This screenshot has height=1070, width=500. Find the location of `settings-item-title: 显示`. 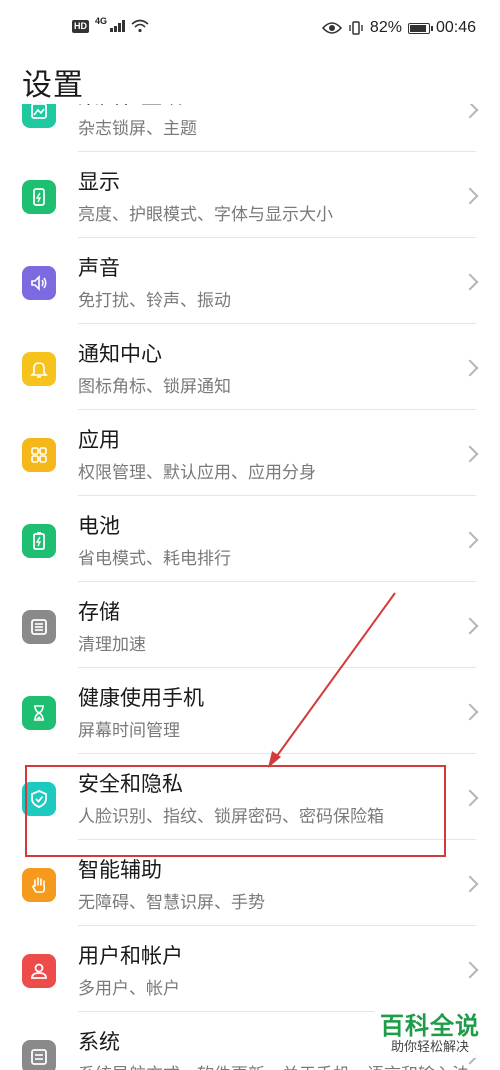

settings-item-title: 显示 is located at coordinates (99, 182).